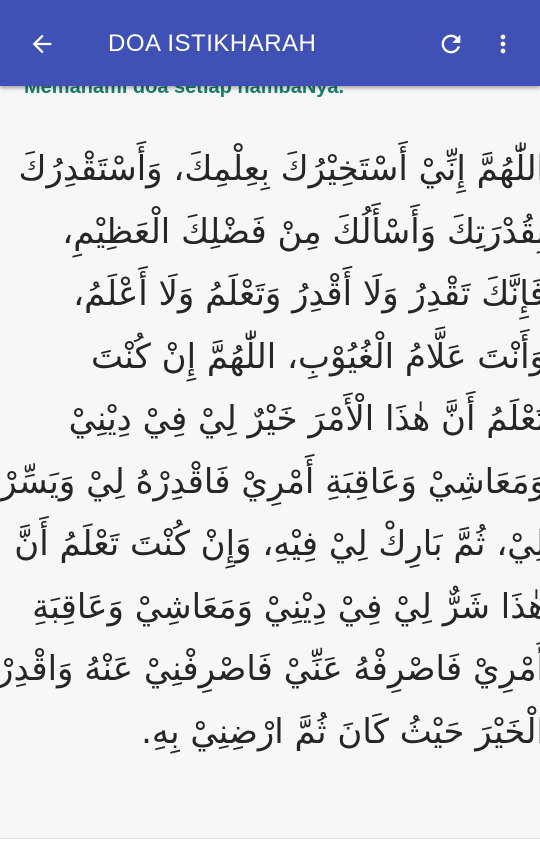 This screenshot has height=855, width=540. Describe the element at coordinates (270, 846) in the screenshot. I see `bottom-strip` at that location.